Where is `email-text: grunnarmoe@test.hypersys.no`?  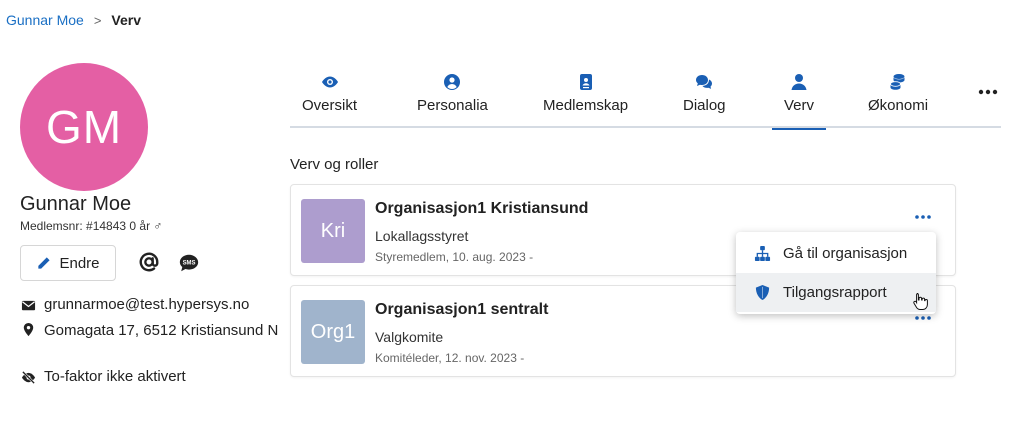 email-text: grunnarmoe@test.hypersys.no is located at coordinates (146, 304).